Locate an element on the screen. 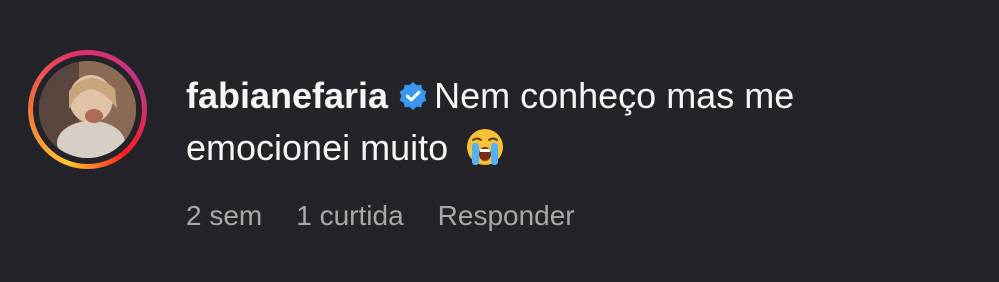 The height and width of the screenshot is (282, 999). story-ring is located at coordinates (87, 109).